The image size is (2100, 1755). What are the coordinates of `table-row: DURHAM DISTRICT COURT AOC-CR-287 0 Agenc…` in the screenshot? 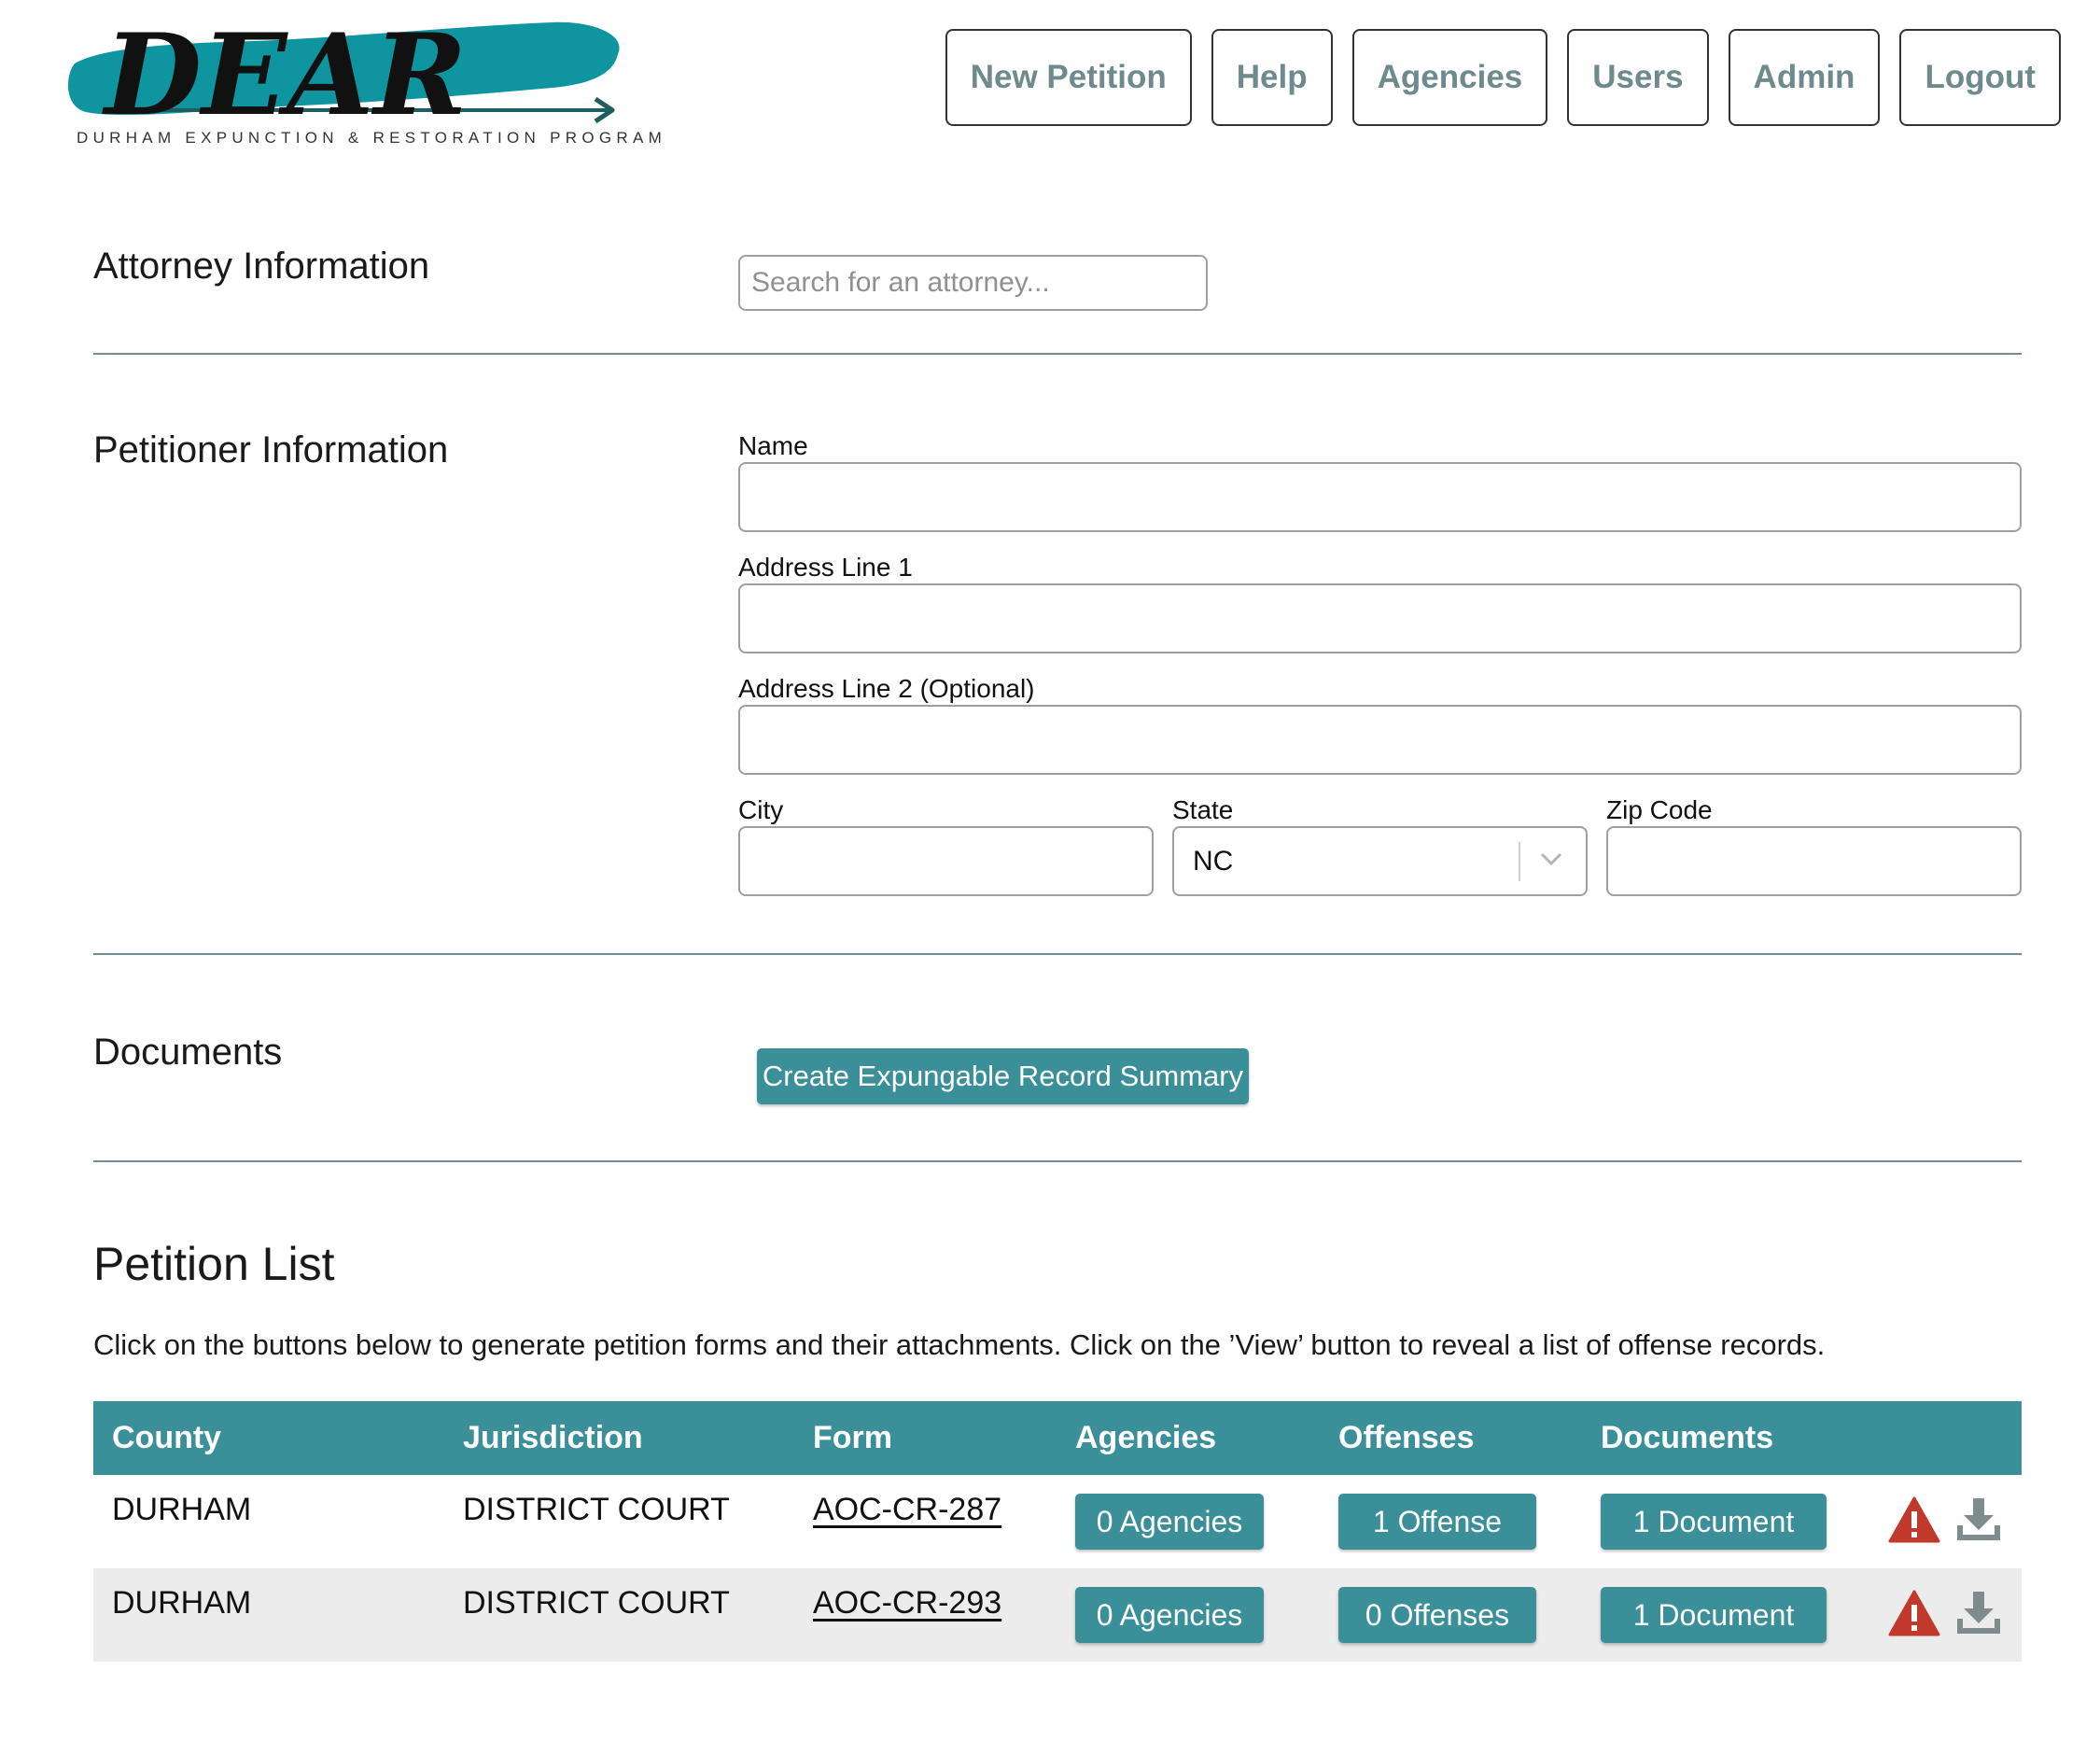 It's located at (1057, 1521).